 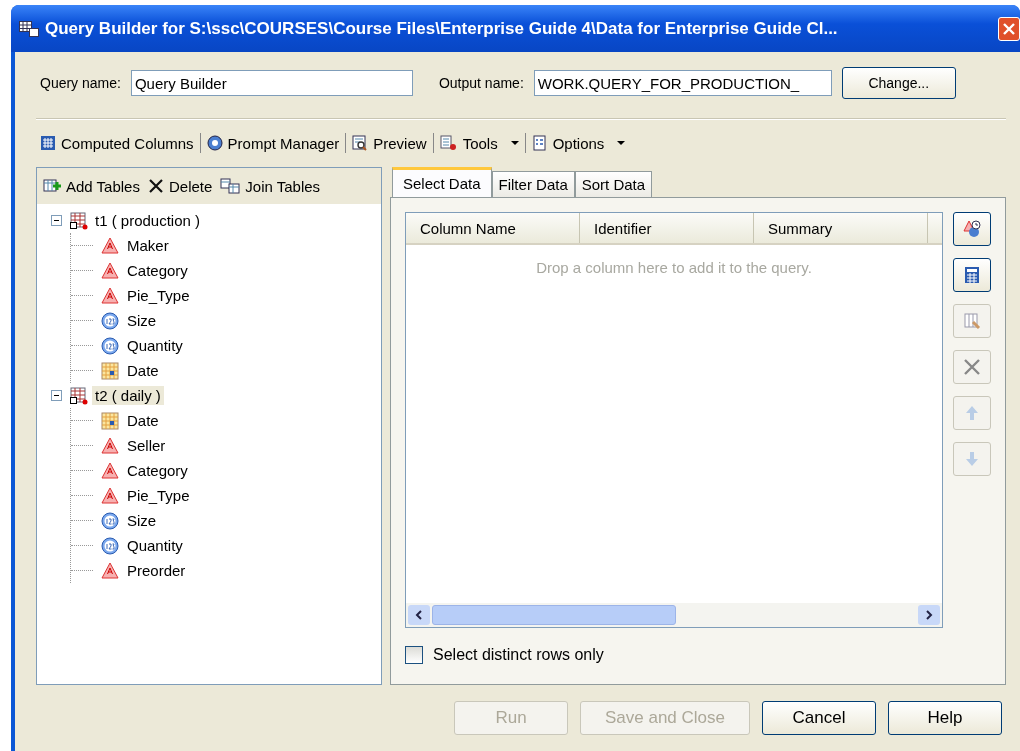 What do you see at coordinates (414, 655) in the screenshot?
I see `distinct-checkbox` at bounding box center [414, 655].